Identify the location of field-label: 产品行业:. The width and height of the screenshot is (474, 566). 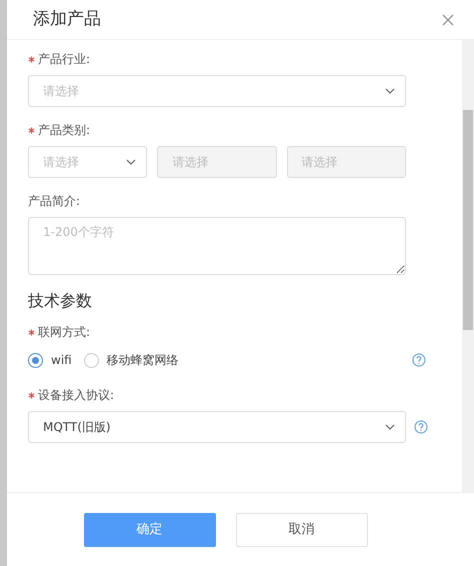
(64, 59).